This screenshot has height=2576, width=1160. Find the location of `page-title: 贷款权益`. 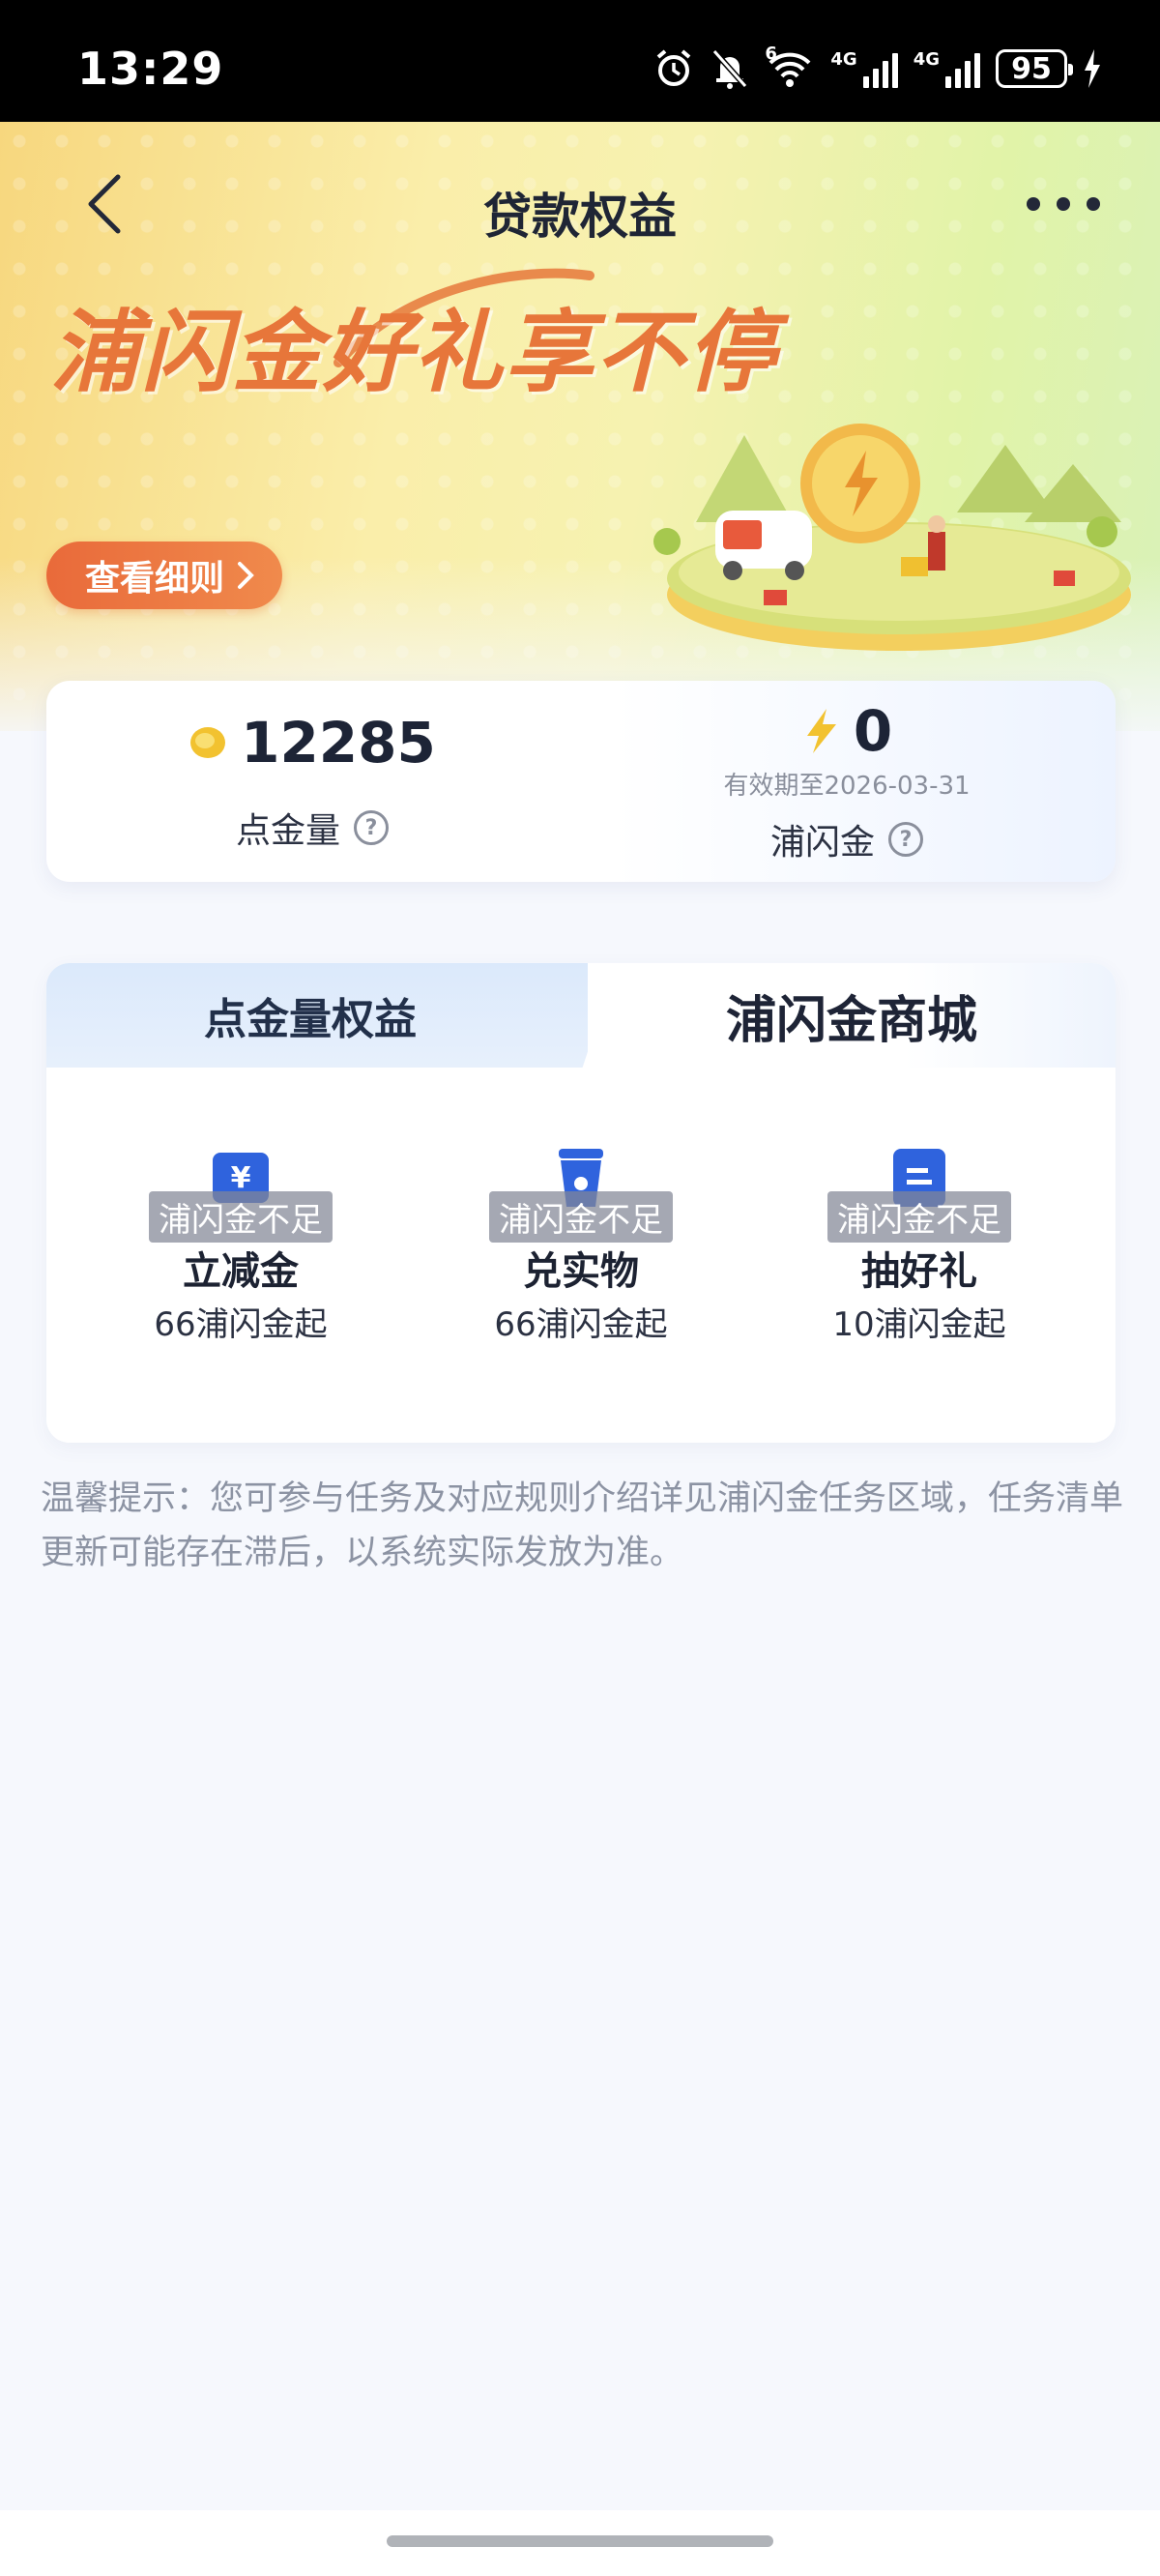

page-title: 贷款权益 is located at coordinates (580, 217).